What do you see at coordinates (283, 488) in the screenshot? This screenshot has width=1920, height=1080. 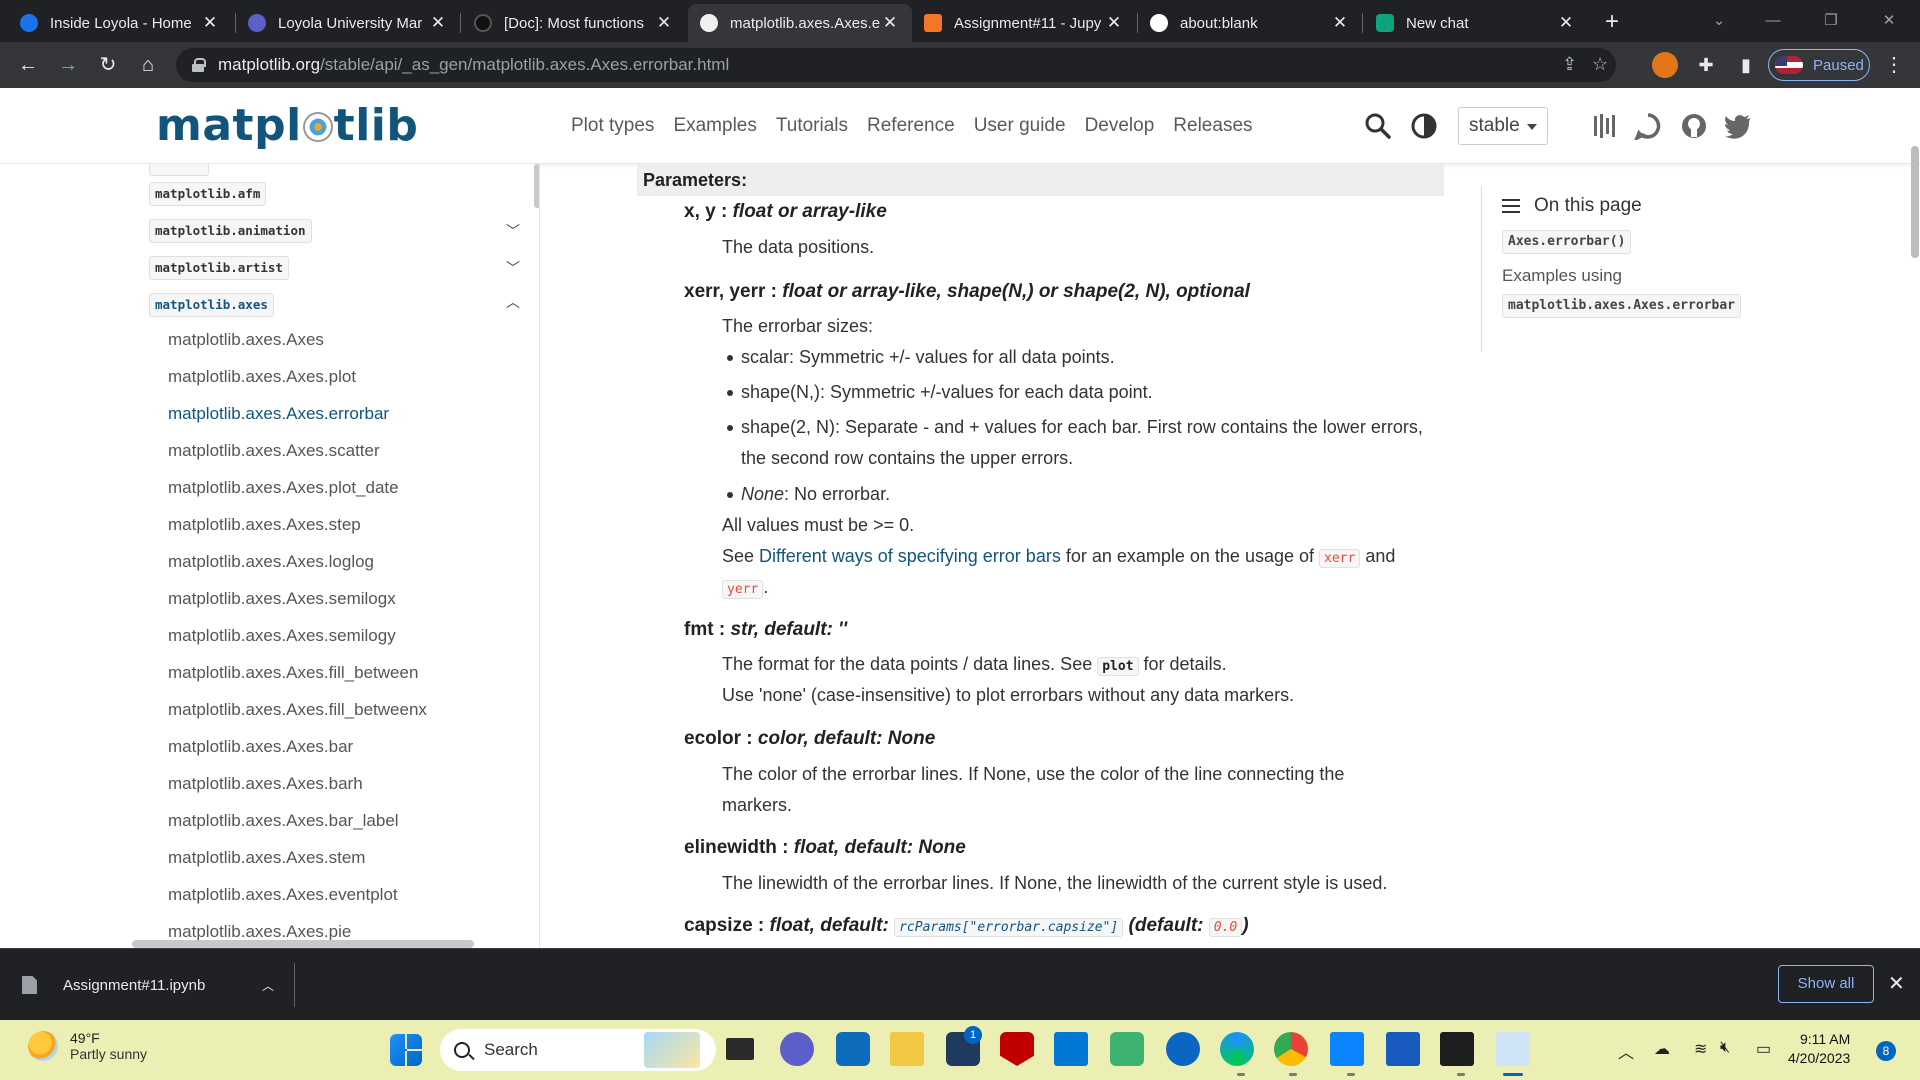 I see `sidebar-item-plot-date: matplotlib.axes.Axes.plot_date` at bounding box center [283, 488].